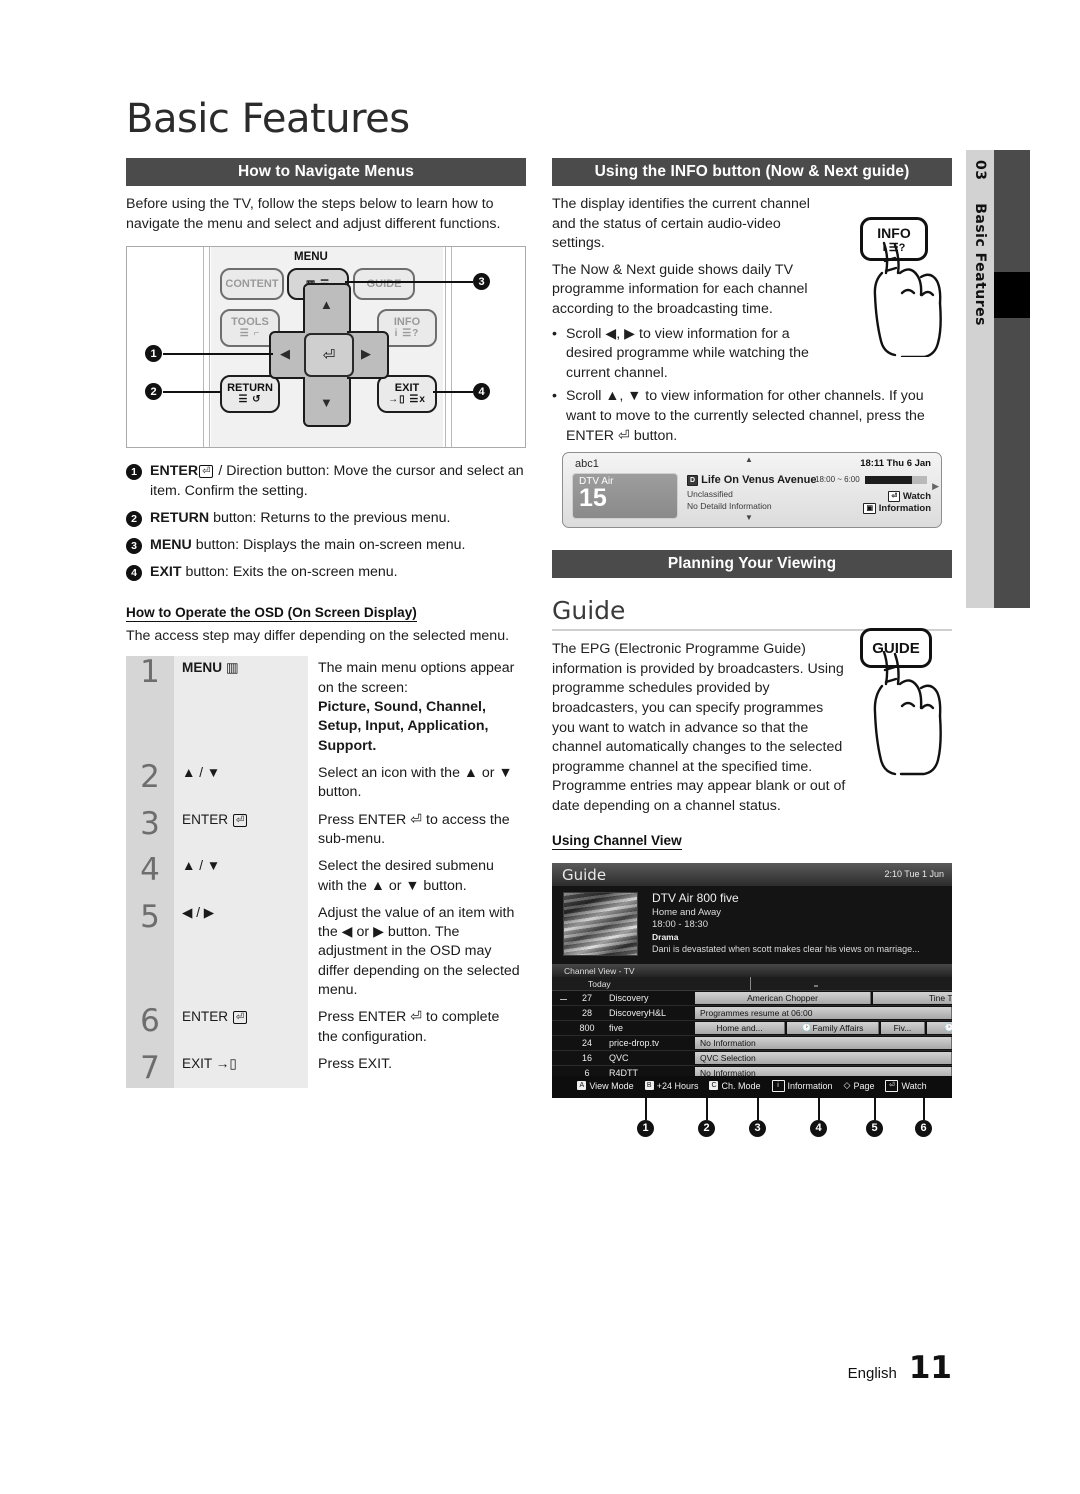 This screenshot has width=1080, height=1494. Describe the element at coordinates (671, 1086) in the screenshot. I see `footer-action-plus-24-hours: B +24 Hours` at that location.